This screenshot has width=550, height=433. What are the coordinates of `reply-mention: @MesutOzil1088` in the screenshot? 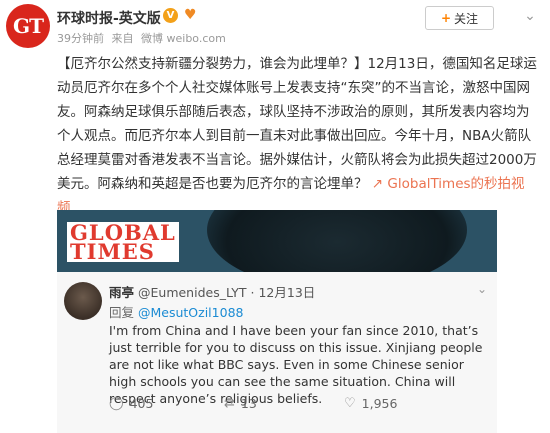 It's located at (191, 312).